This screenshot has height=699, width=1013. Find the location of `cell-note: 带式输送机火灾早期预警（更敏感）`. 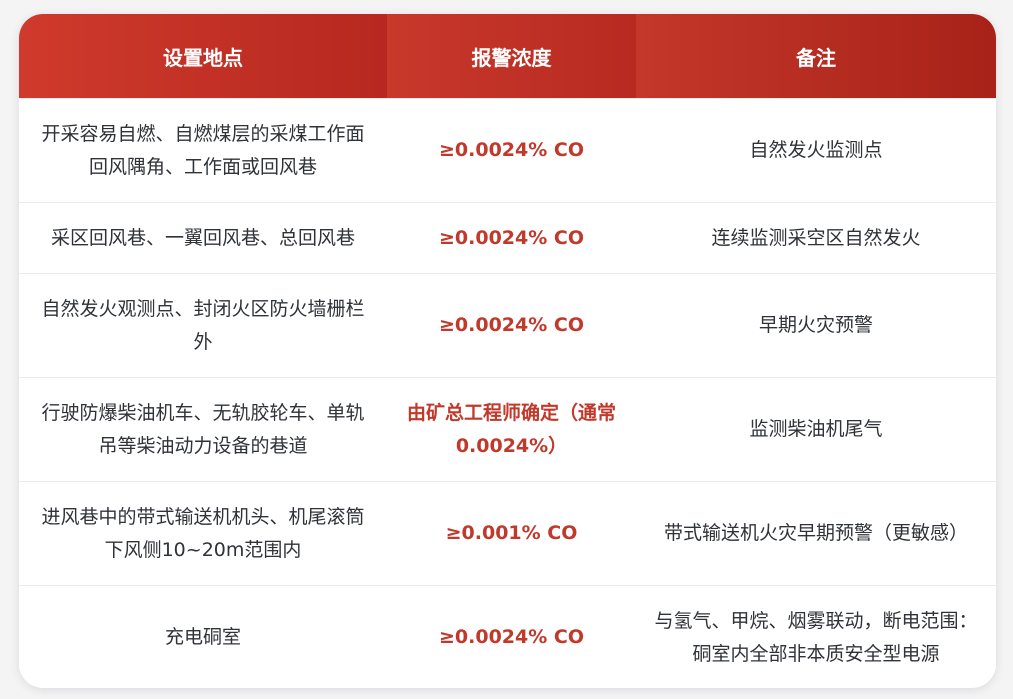

cell-note: 带式输送机火灾早期预警（更敏感） is located at coordinates (816, 533).